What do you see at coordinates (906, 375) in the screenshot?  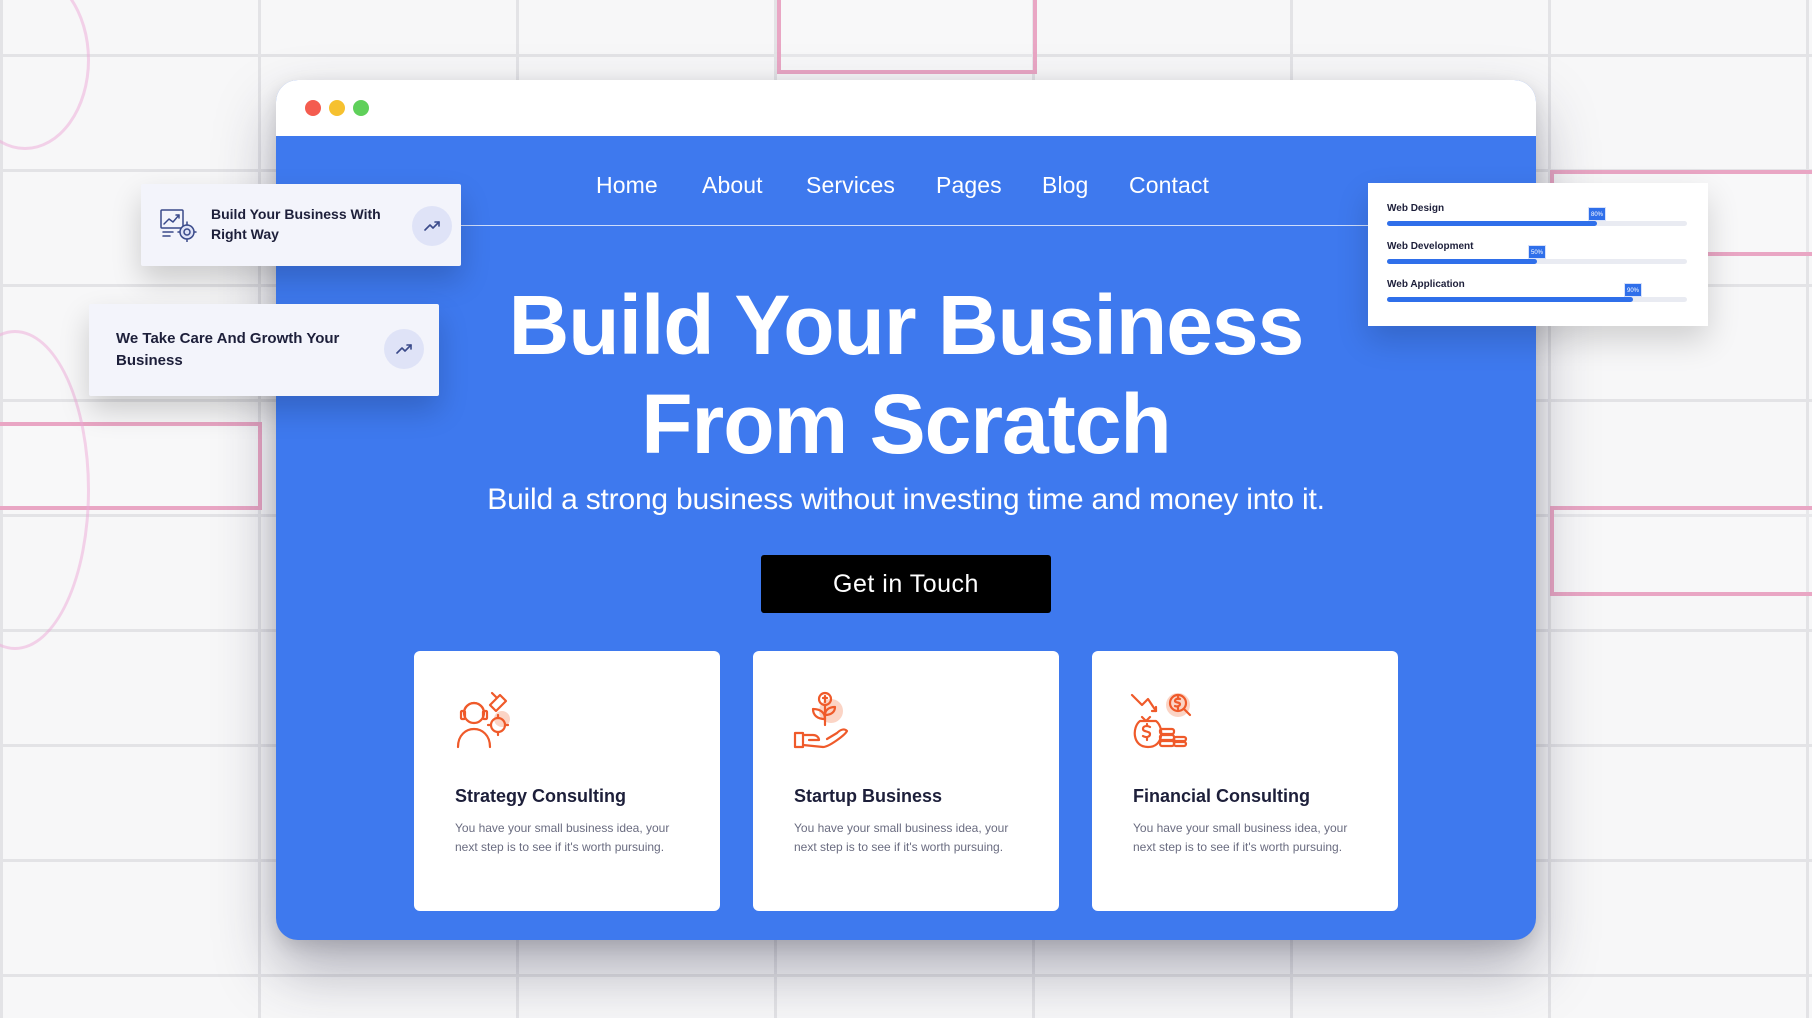 I see `hero-title: Build Your Business From Scratch` at bounding box center [906, 375].